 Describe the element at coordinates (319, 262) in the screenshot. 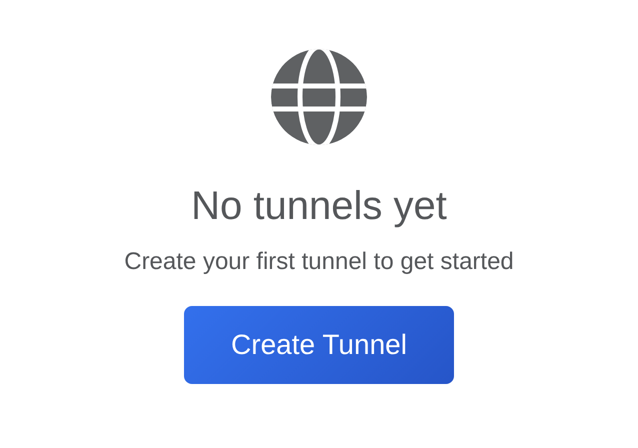

I see `empty-state-message: Create your first tunnel to get started` at that location.